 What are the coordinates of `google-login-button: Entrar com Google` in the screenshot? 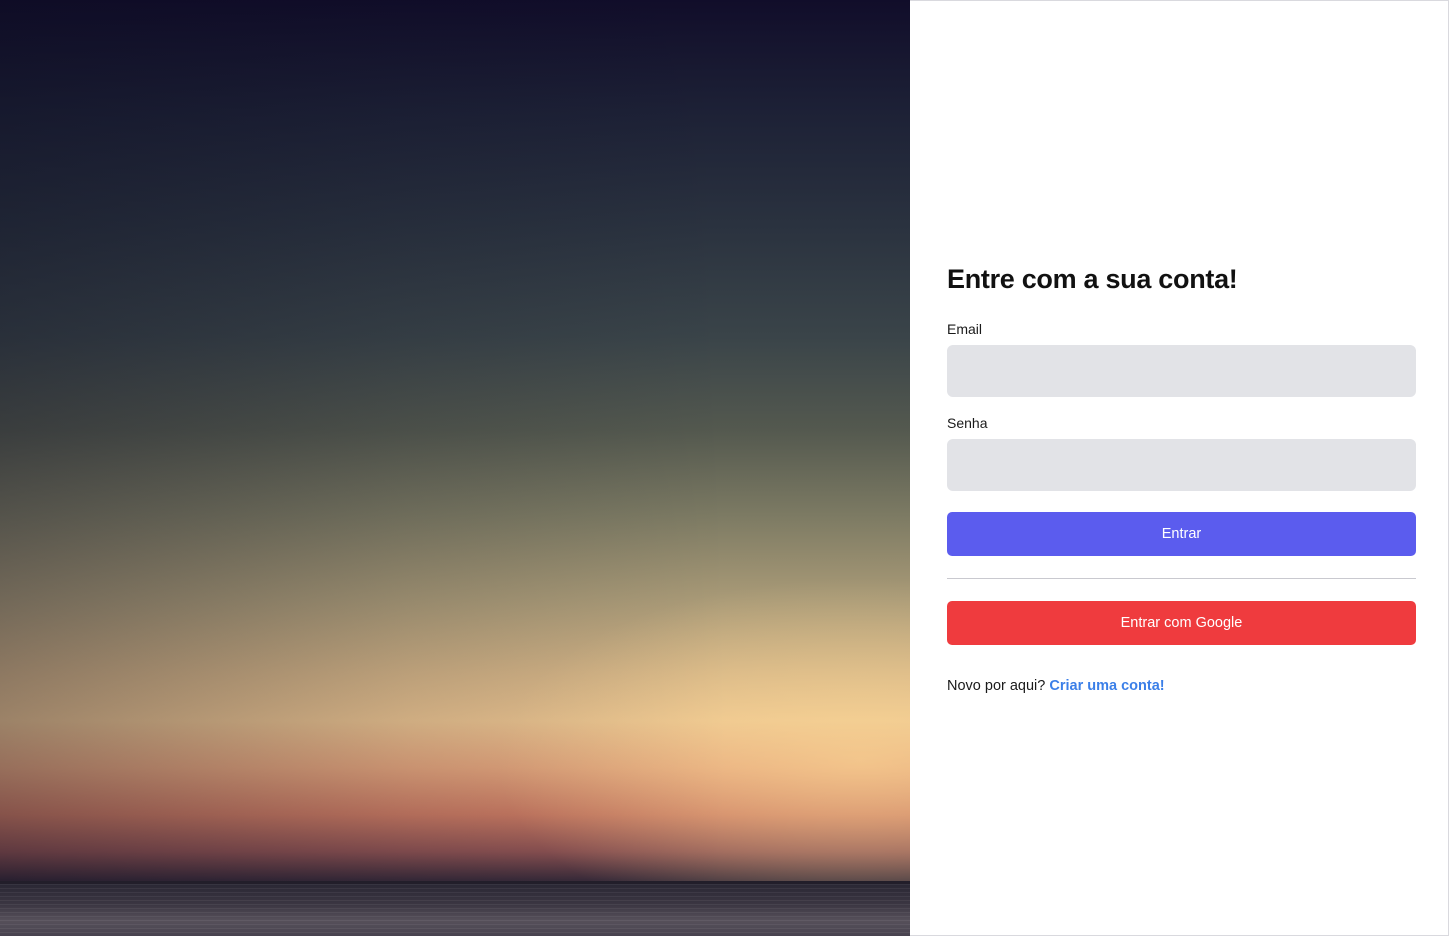 It's located at (1181, 623).